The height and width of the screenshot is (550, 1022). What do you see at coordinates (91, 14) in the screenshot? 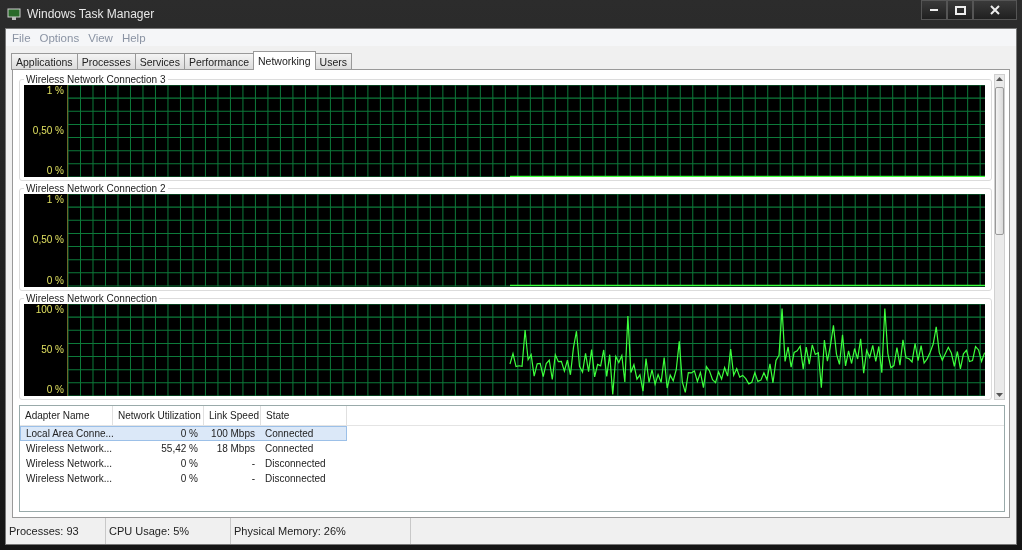
I see `window-title: Windows Task Manager` at bounding box center [91, 14].